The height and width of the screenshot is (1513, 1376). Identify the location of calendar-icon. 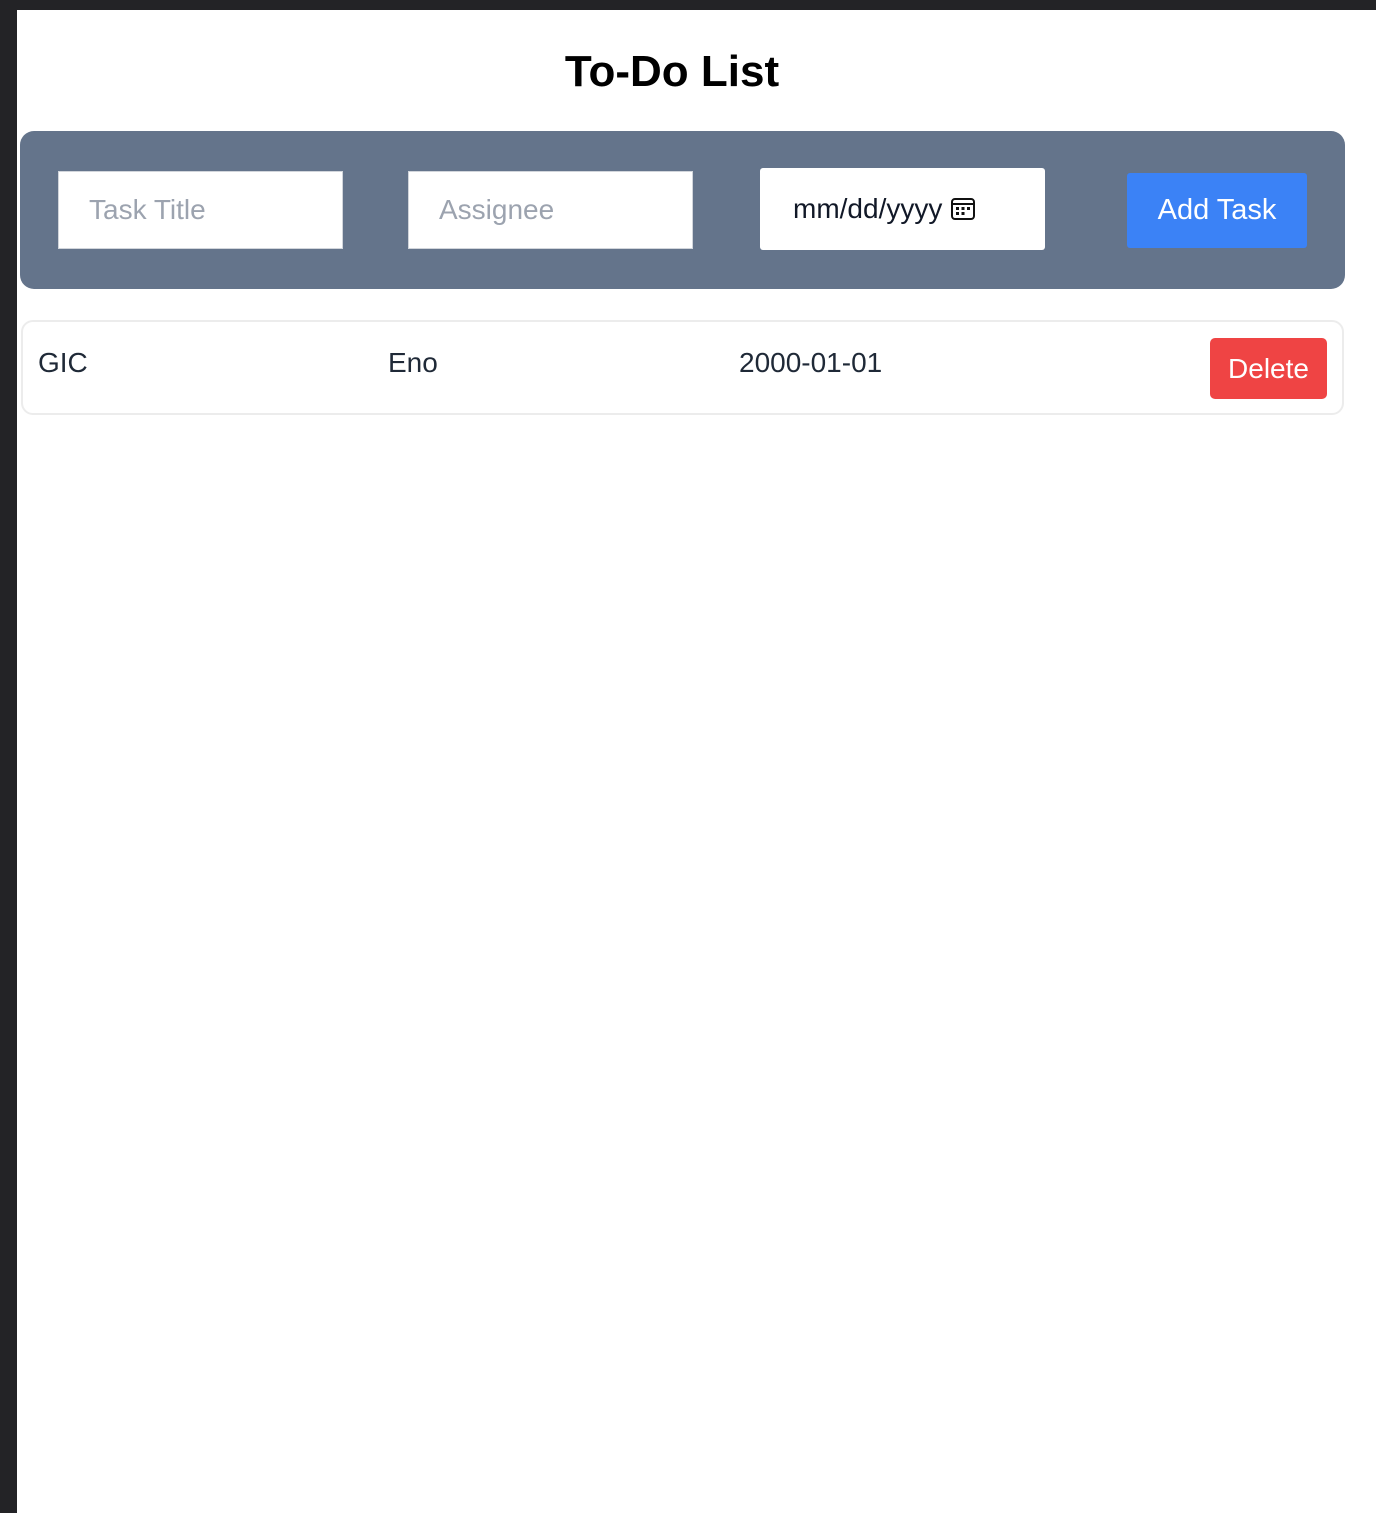
(963, 209).